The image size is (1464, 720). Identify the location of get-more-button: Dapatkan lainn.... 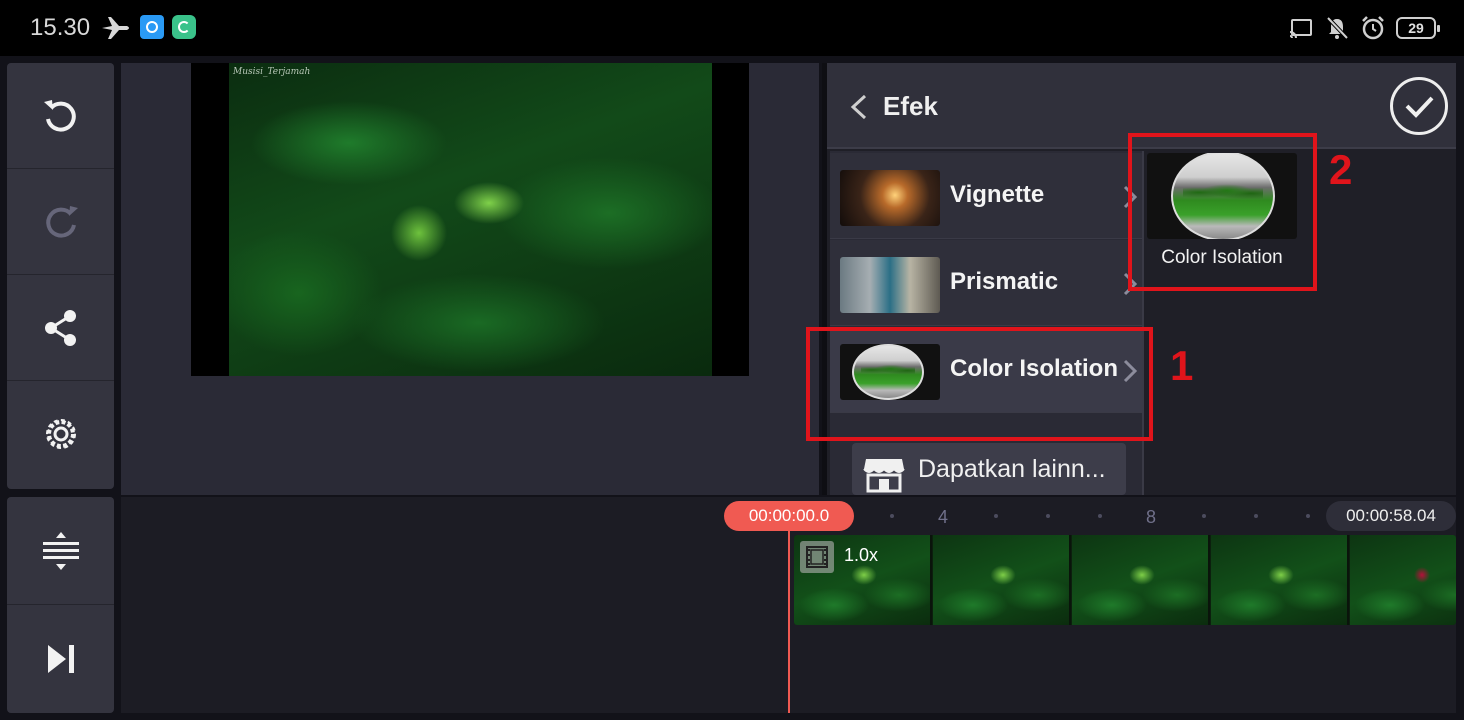
(989, 469).